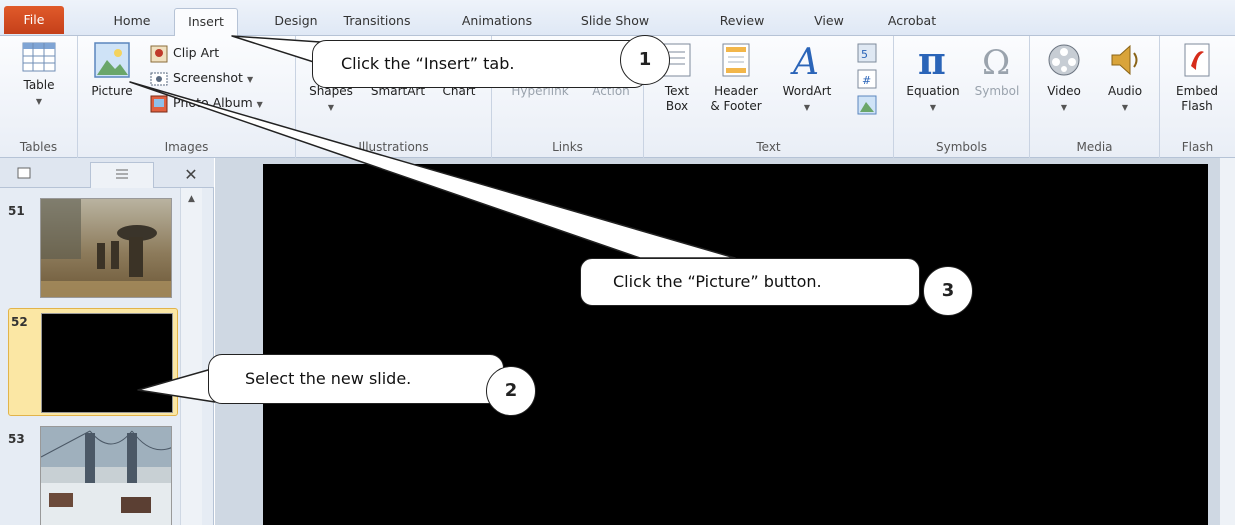 The height and width of the screenshot is (525, 1235). What do you see at coordinates (511, 391) in the screenshot?
I see `callout-2-badge: 2` at bounding box center [511, 391].